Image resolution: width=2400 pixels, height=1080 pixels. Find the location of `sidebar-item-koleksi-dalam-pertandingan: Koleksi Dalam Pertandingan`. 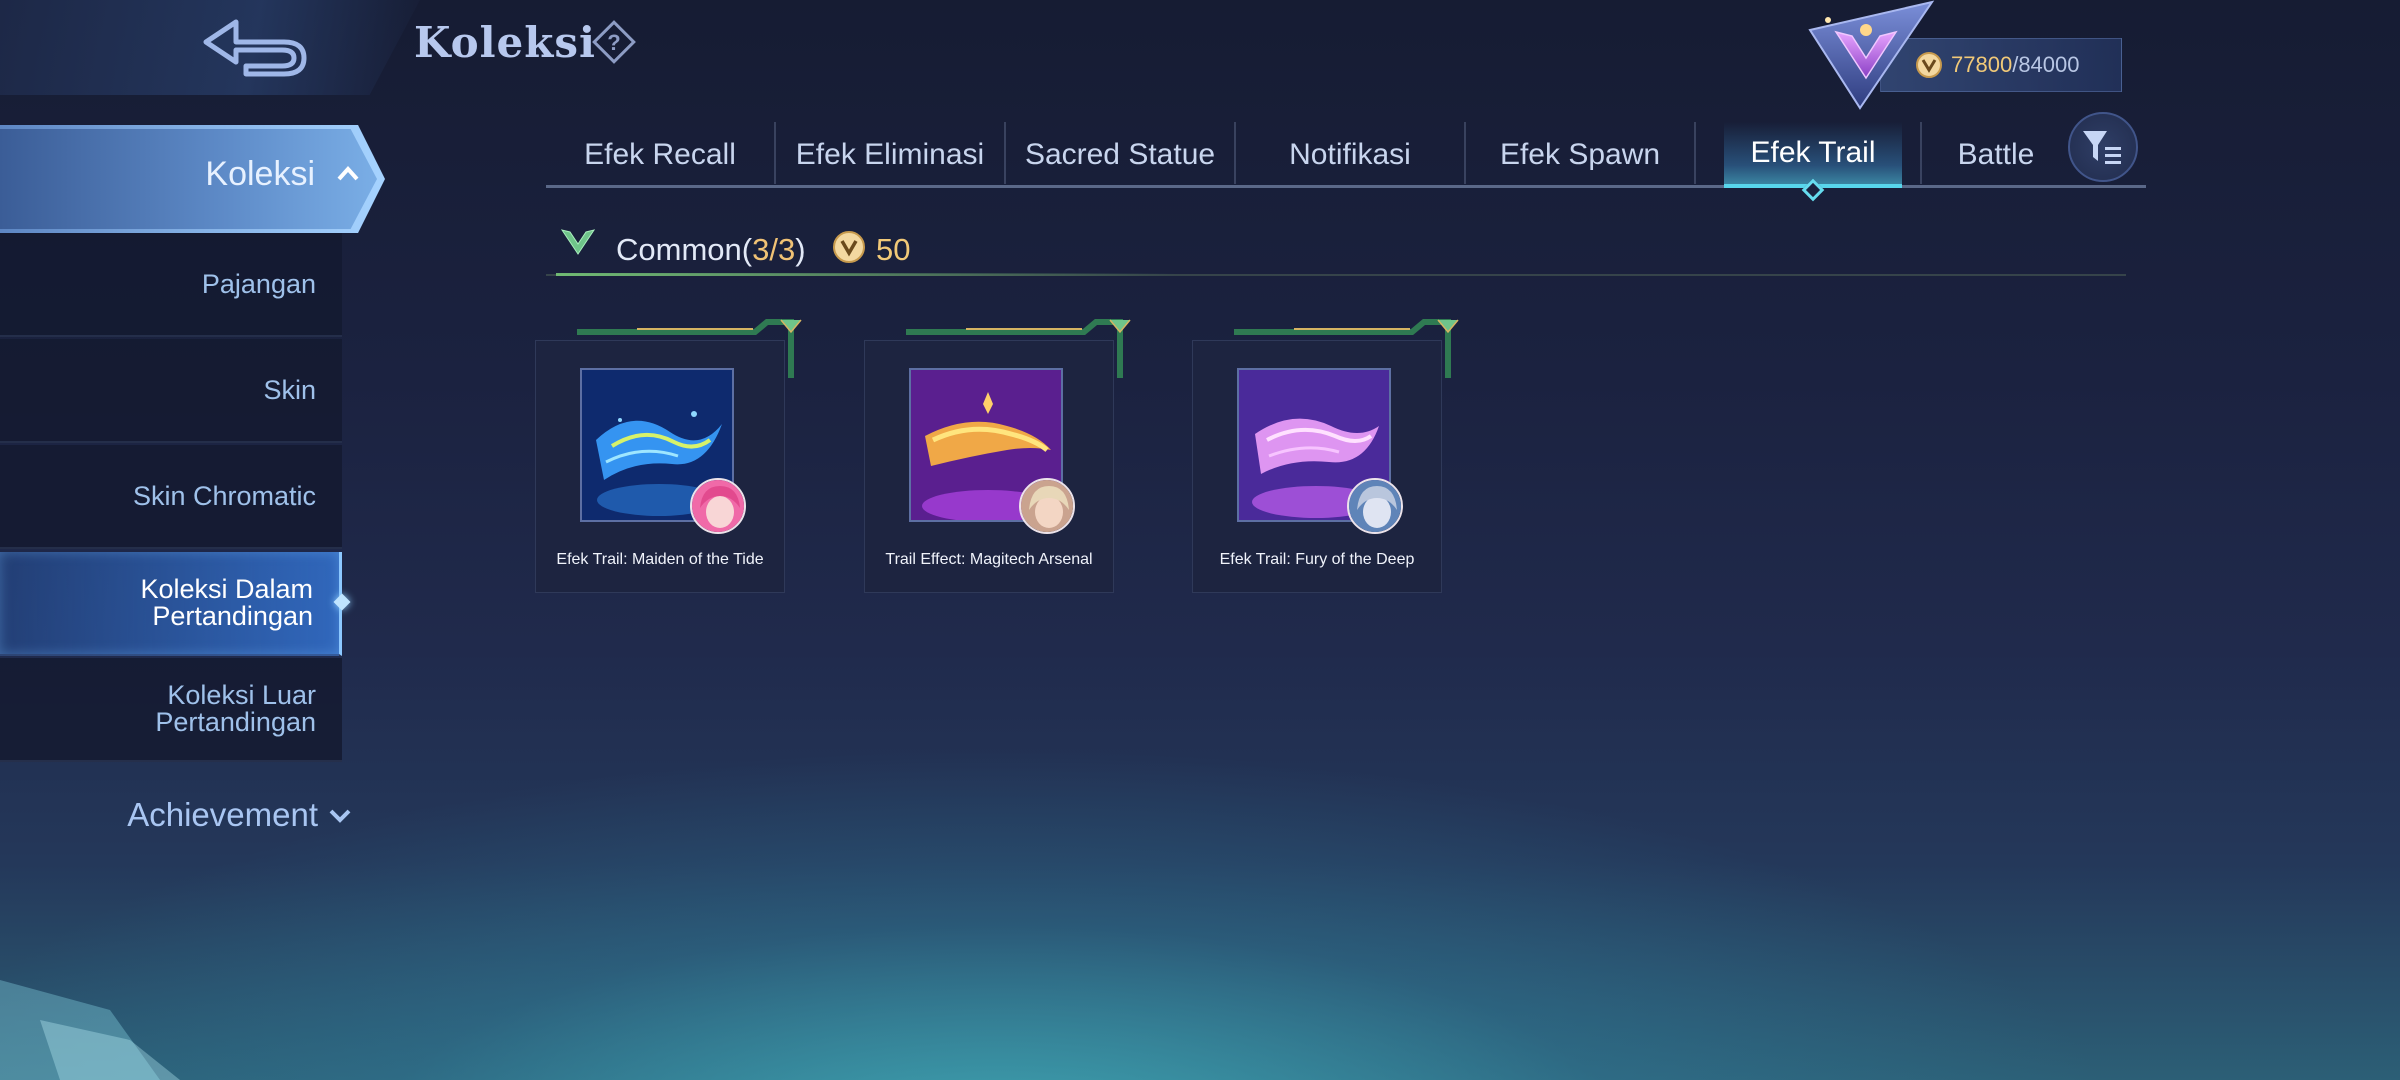

sidebar-item-koleksi-dalam-pertandingan: Koleksi Dalam Pertandingan is located at coordinates (171, 604).